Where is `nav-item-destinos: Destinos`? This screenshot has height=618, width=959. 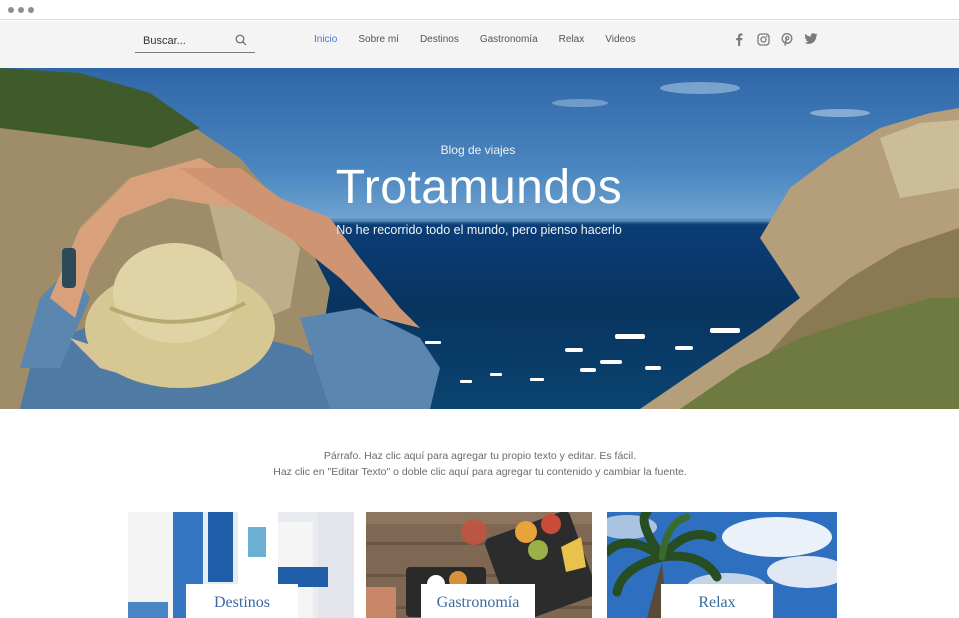
nav-item-destinos: Destinos is located at coordinates (439, 40).